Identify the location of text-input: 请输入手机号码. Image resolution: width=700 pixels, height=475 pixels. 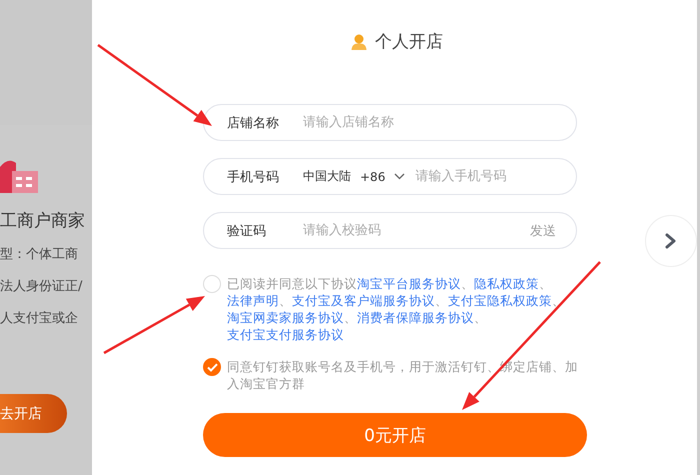
(485, 176).